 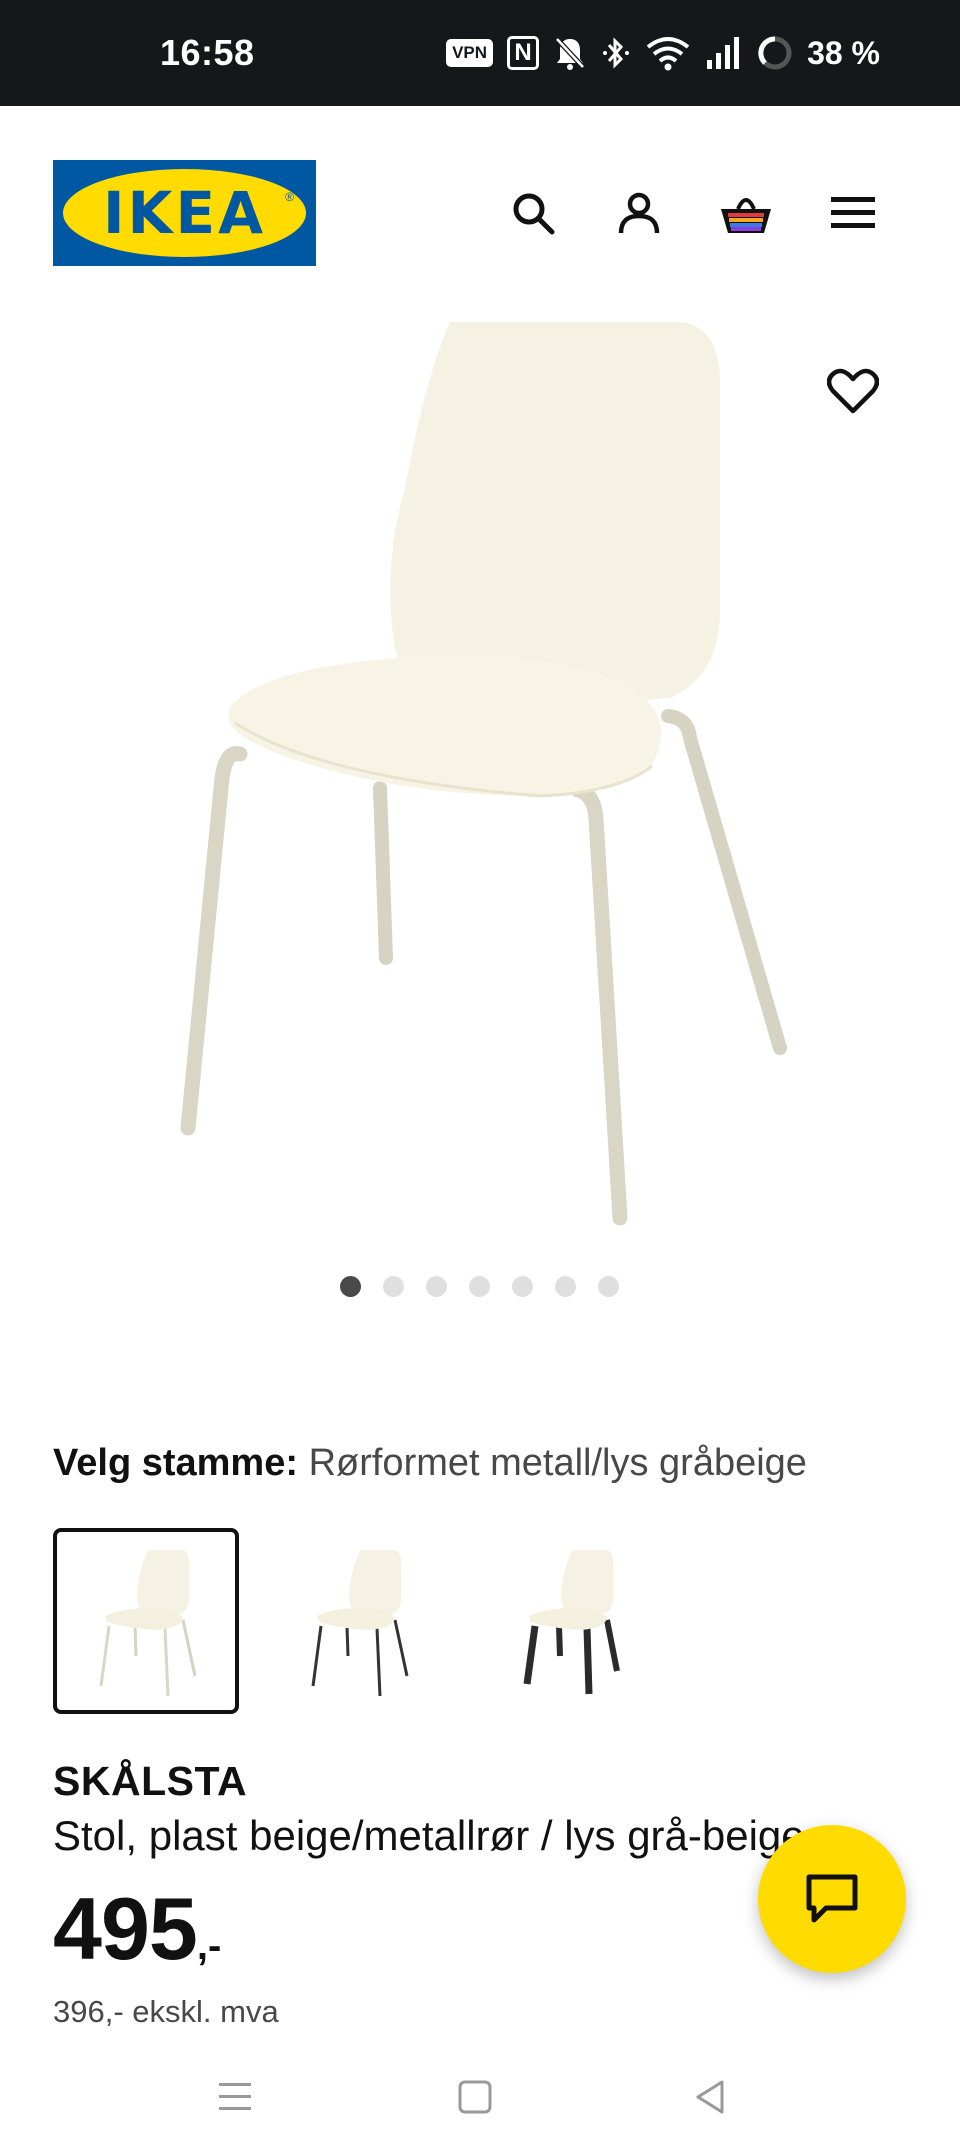 I want to click on ikea-logo: IKEA ®, so click(x=184, y=213).